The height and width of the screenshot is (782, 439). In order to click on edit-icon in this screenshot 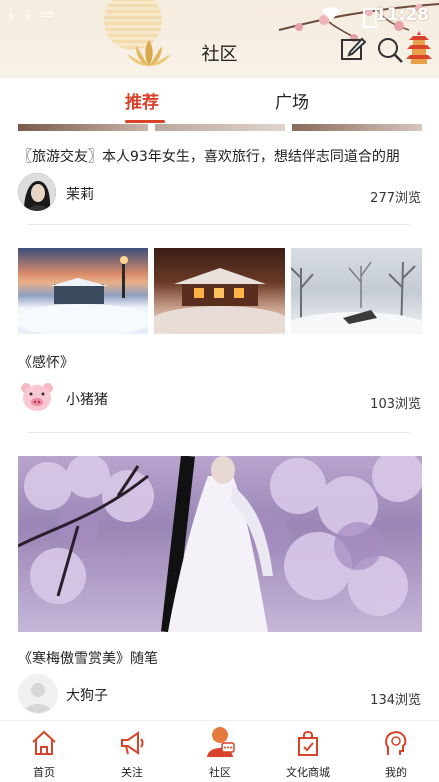, I will do `click(353, 49)`.